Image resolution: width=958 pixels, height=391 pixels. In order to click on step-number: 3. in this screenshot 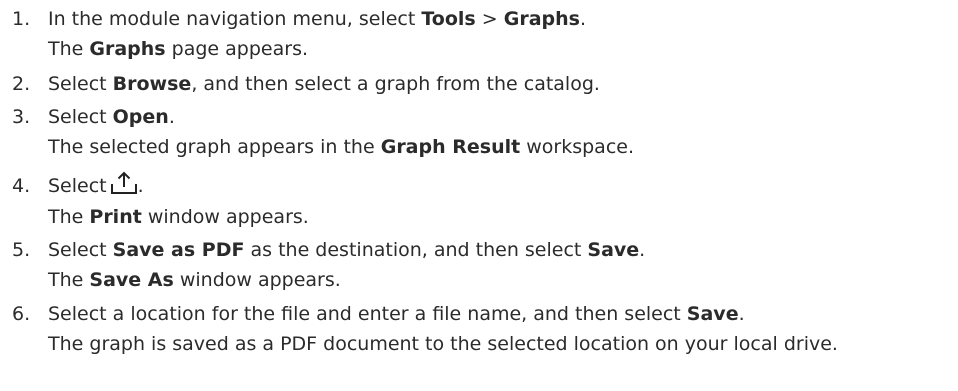, I will do `click(21, 117)`.